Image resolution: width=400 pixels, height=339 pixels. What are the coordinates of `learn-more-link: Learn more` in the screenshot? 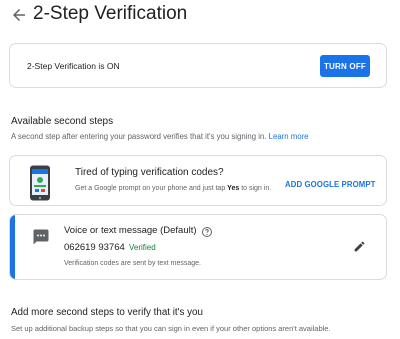 It's located at (289, 136).